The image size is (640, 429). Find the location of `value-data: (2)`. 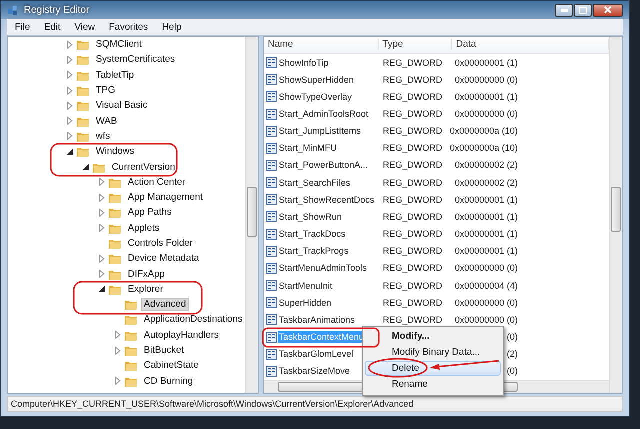

value-data: (2) is located at coordinates (512, 354).